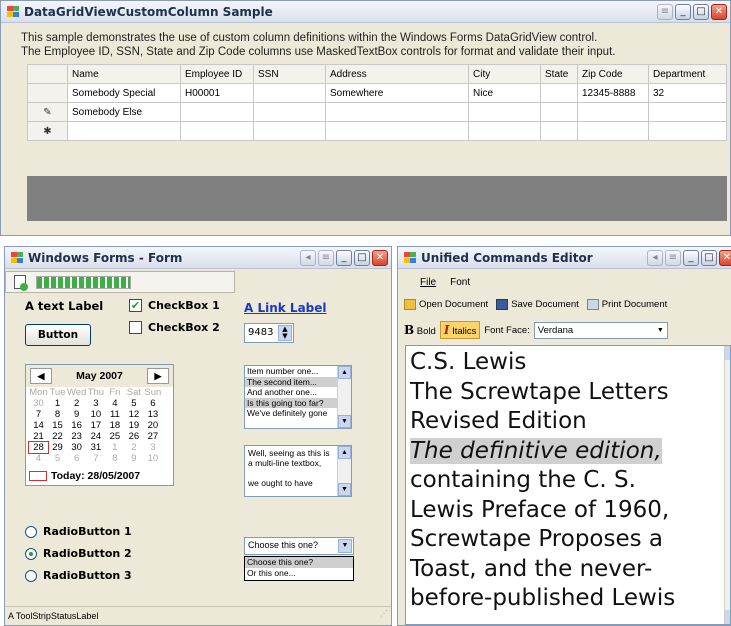 The image size is (731, 626). Describe the element at coordinates (537, 304) in the screenshot. I see `save-document-button: Save Document` at that location.